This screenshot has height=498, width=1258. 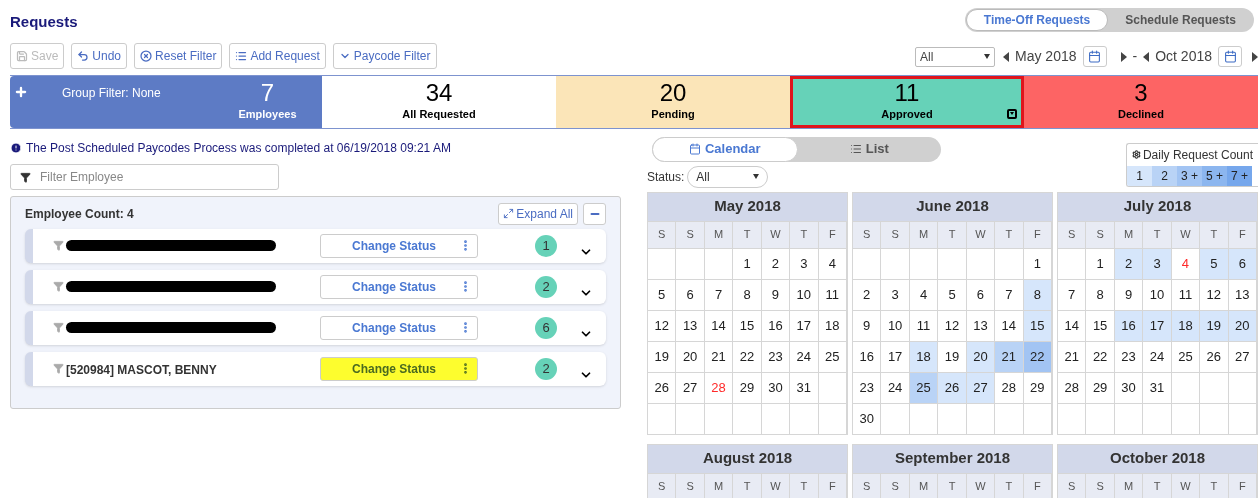 I want to click on settings-icon, so click(x=1136, y=154).